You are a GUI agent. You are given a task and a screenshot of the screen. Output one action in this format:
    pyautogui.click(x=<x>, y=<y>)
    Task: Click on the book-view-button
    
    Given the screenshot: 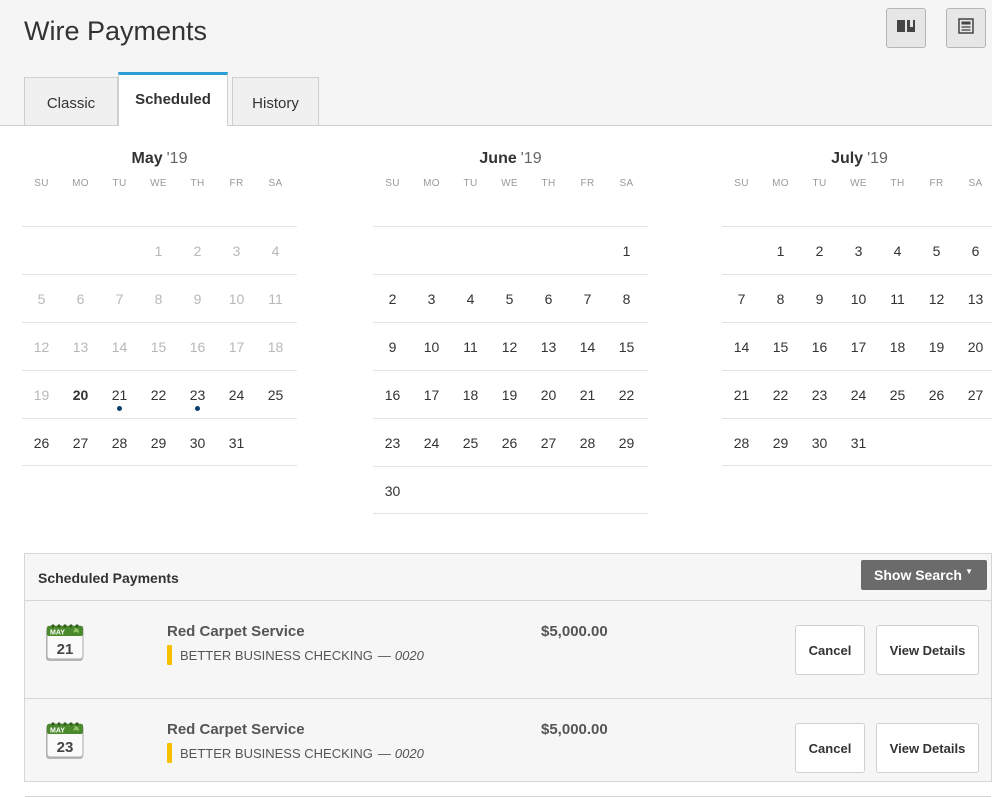 What is the action you would take?
    pyautogui.click(x=906, y=28)
    